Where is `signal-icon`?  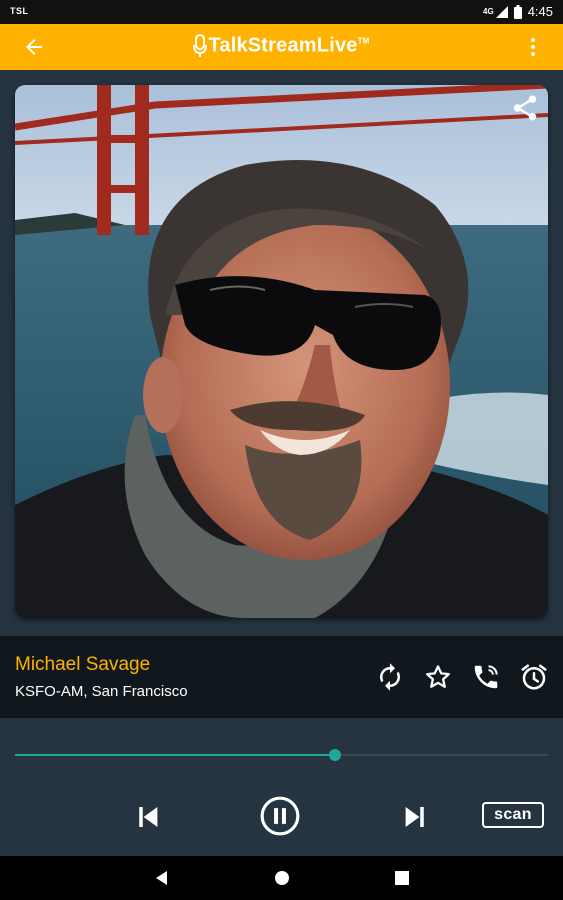 signal-icon is located at coordinates (501, 11).